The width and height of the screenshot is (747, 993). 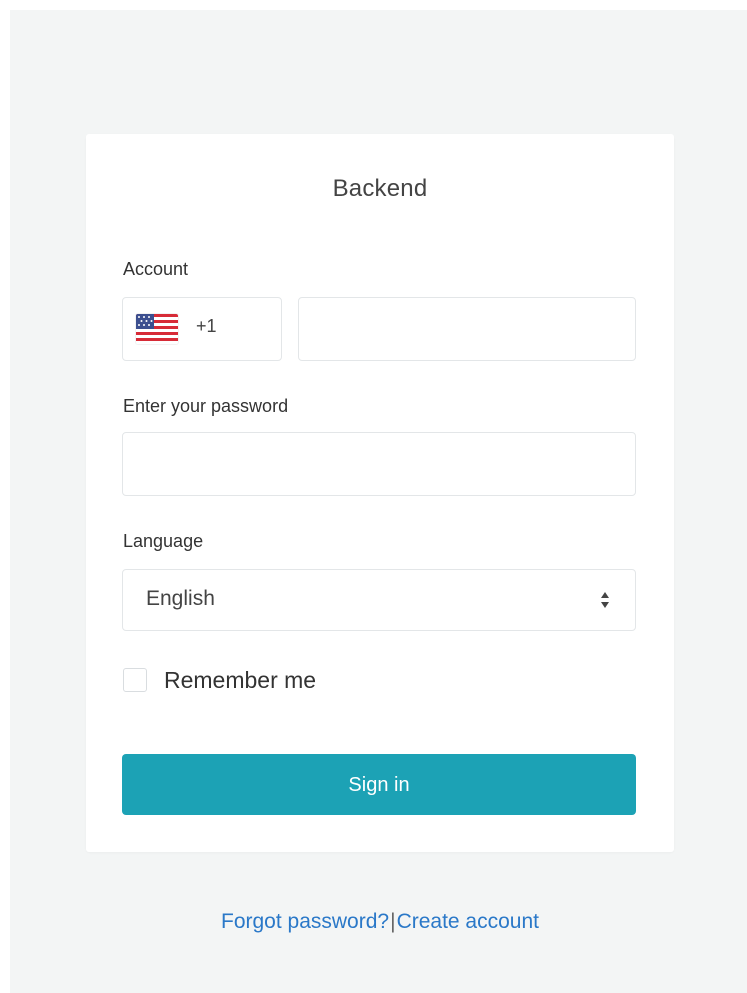 What do you see at coordinates (380, 188) in the screenshot?
I see `page-title: Backend` at bounding box center [380, 188].